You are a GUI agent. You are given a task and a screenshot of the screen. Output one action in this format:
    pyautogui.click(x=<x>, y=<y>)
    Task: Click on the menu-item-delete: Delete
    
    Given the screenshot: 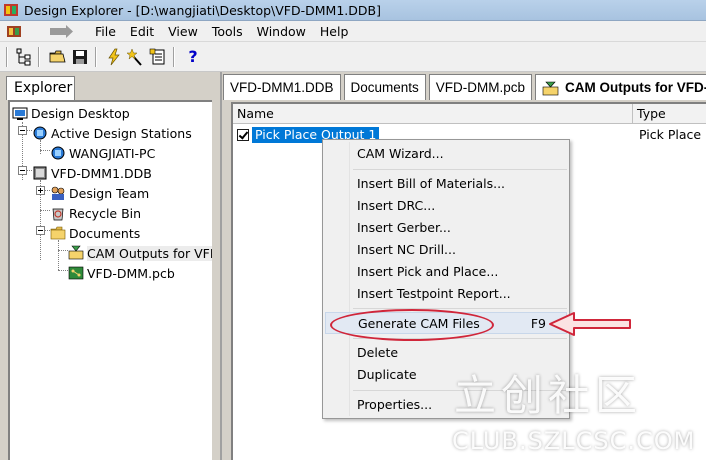 What is the action you would take?
    pyautogui.click(x=446, y=353)
    